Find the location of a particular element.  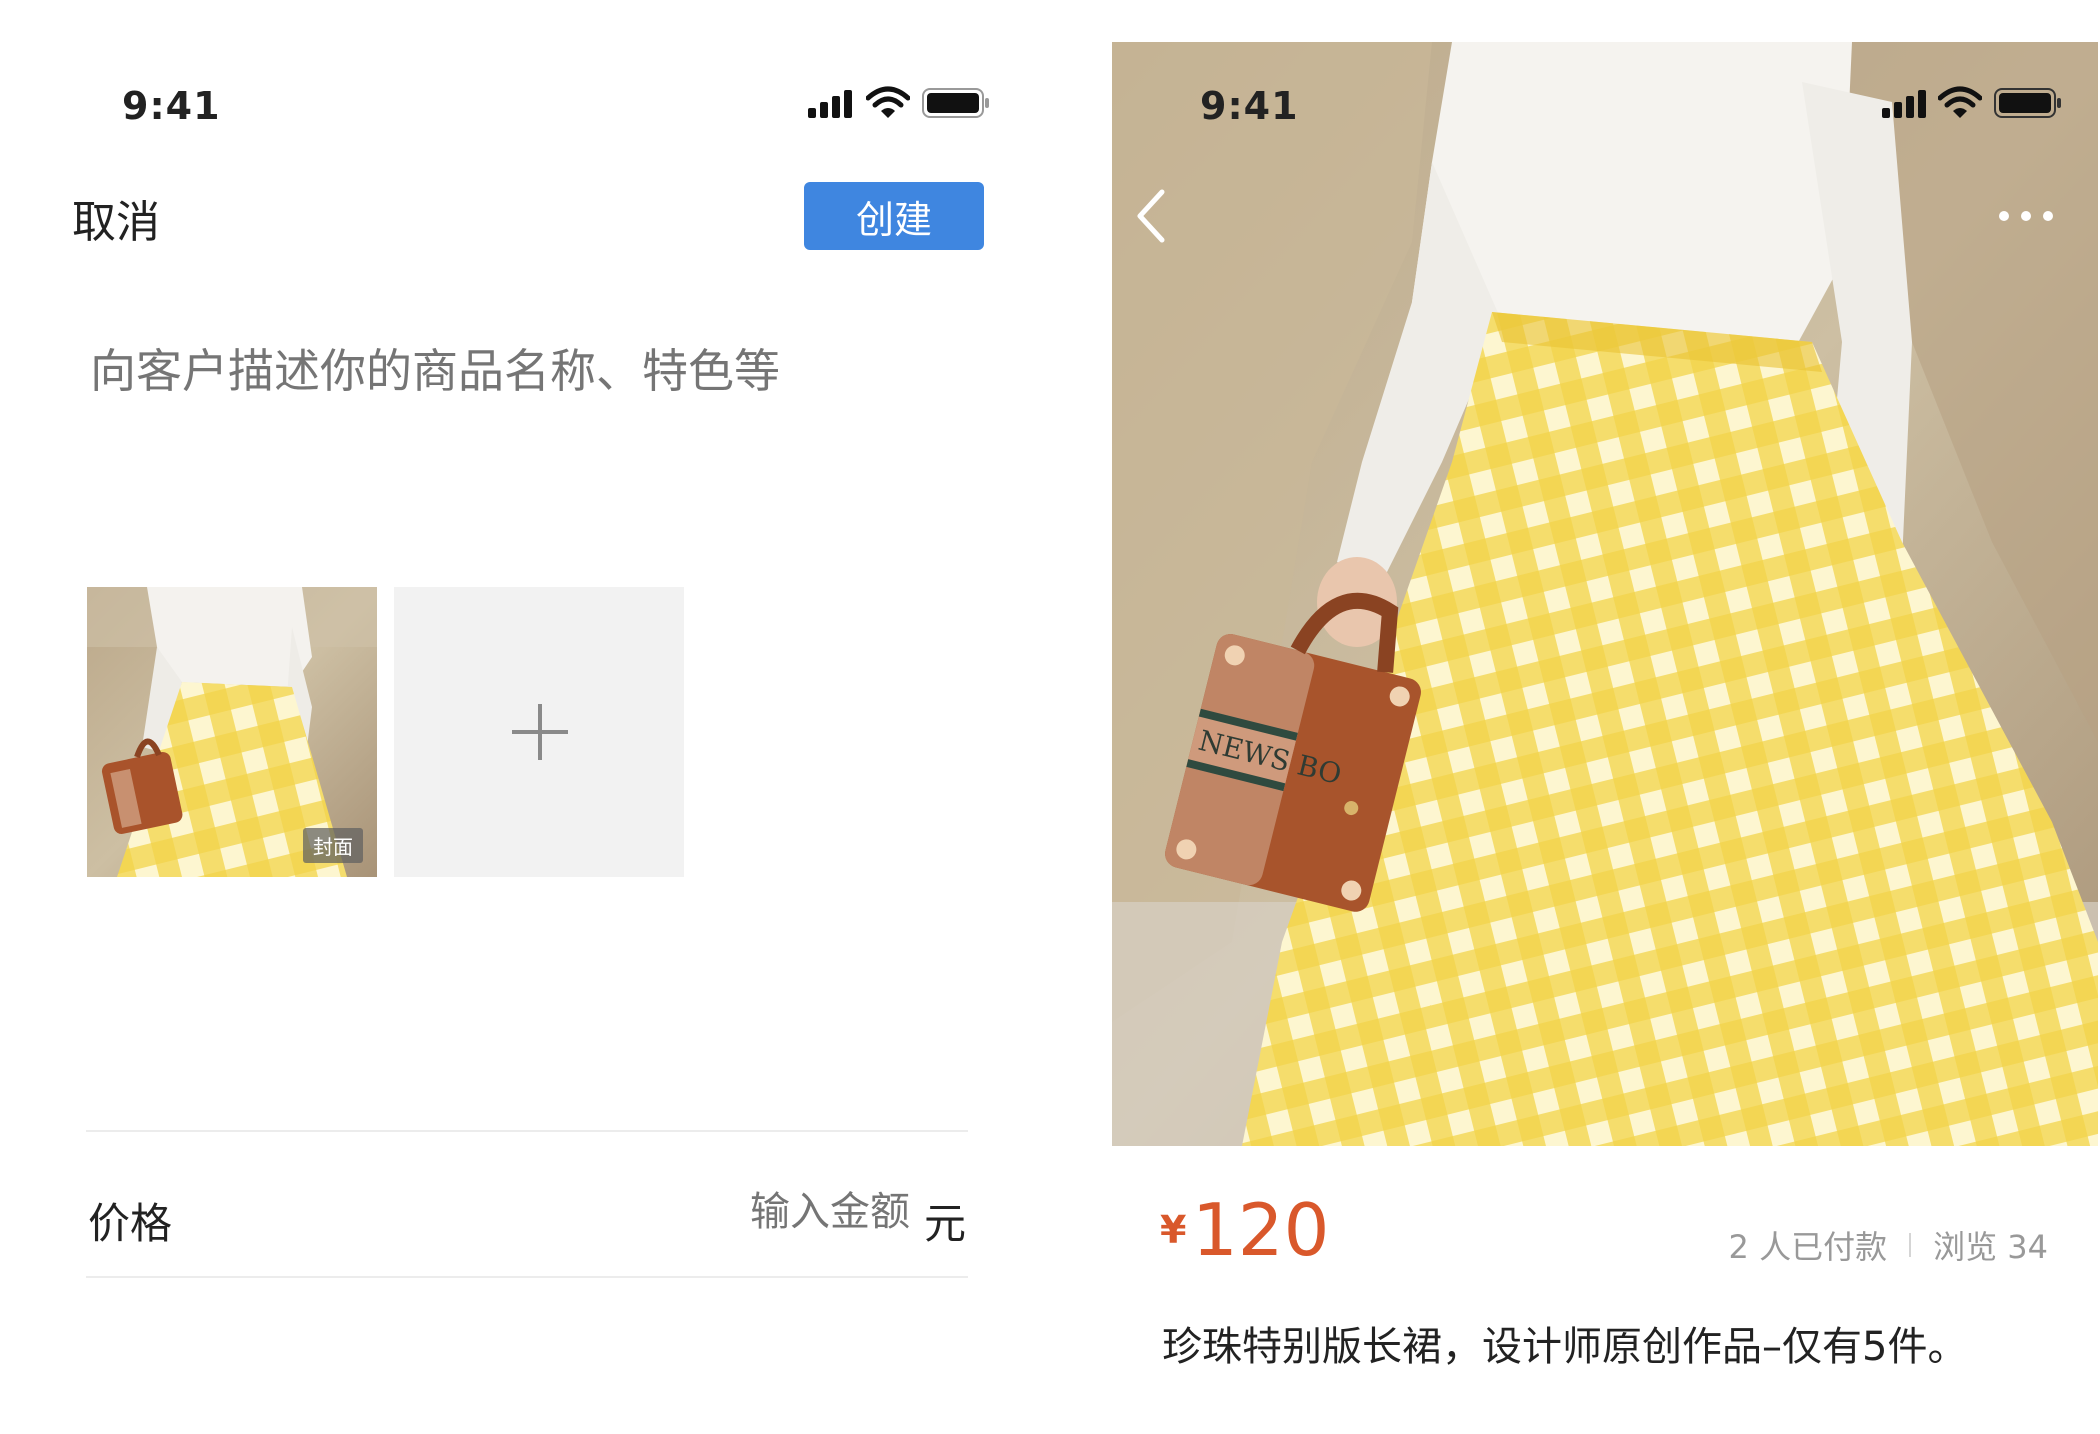

cancel-button: 取消 is located at coordinates (116, 218).